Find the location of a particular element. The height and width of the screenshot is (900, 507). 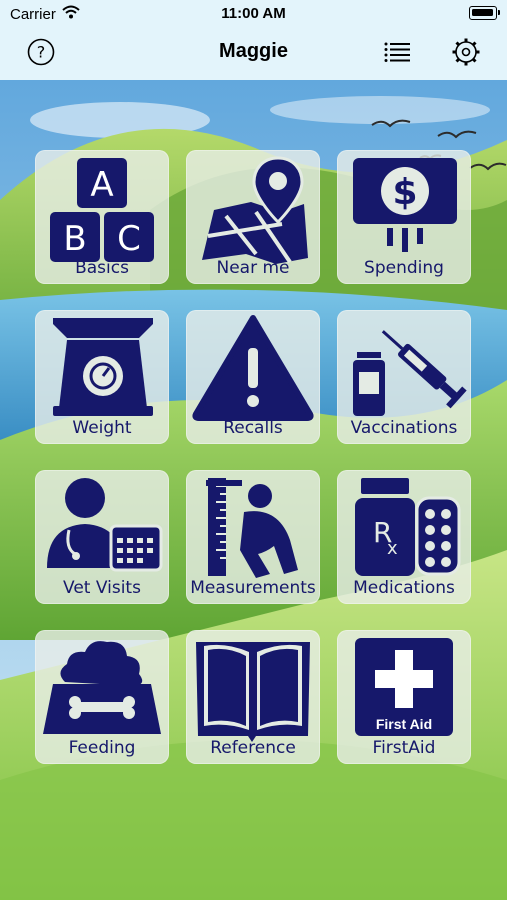

tile-label: FirstAid is located at coordinates (404, 748).